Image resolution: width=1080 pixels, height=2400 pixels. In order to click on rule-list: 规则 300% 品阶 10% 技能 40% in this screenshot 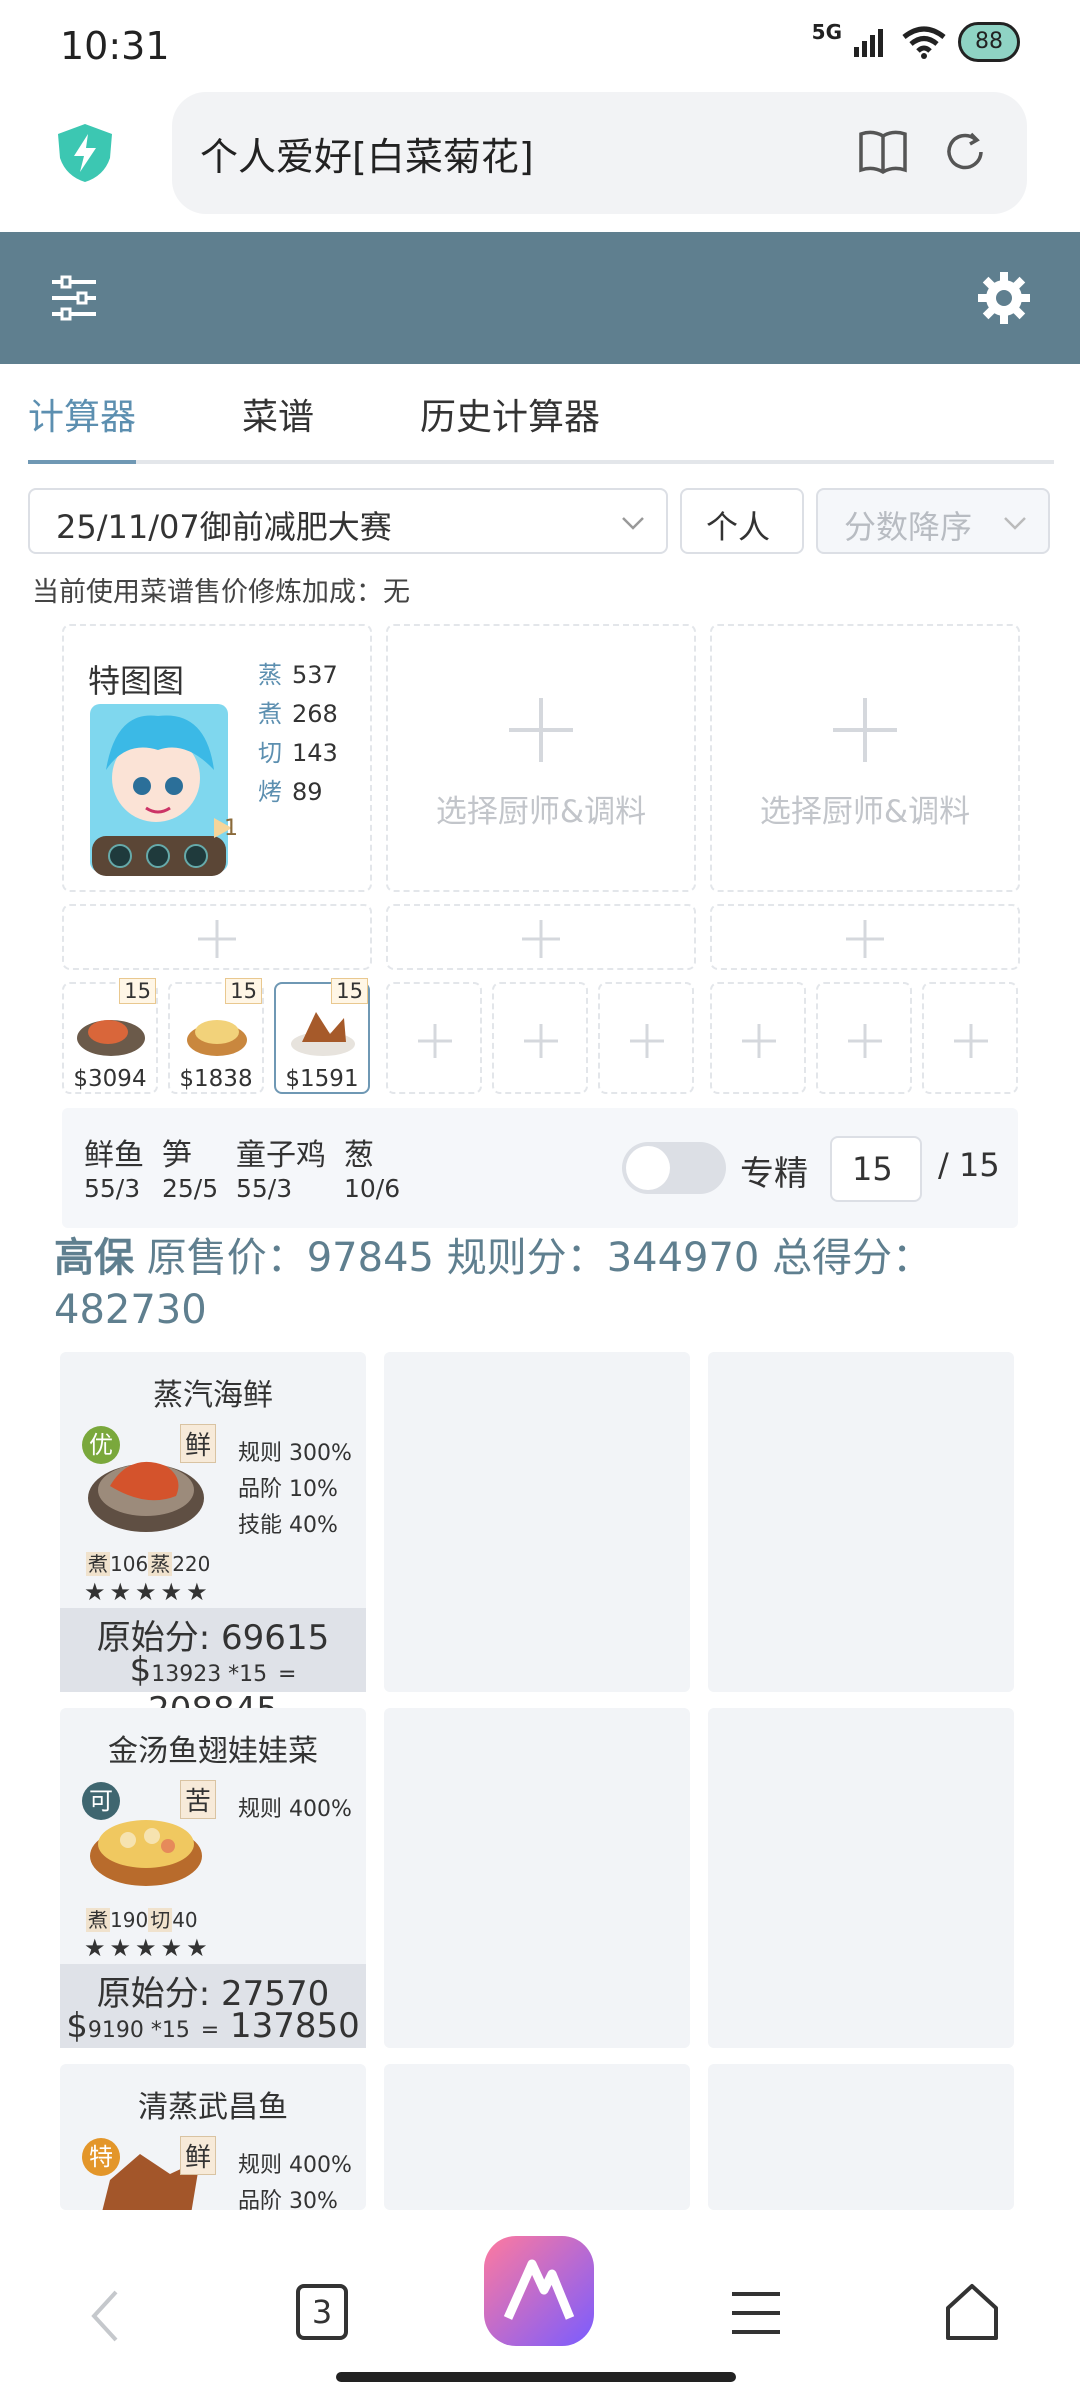, I will do `click(295, 1490)`.